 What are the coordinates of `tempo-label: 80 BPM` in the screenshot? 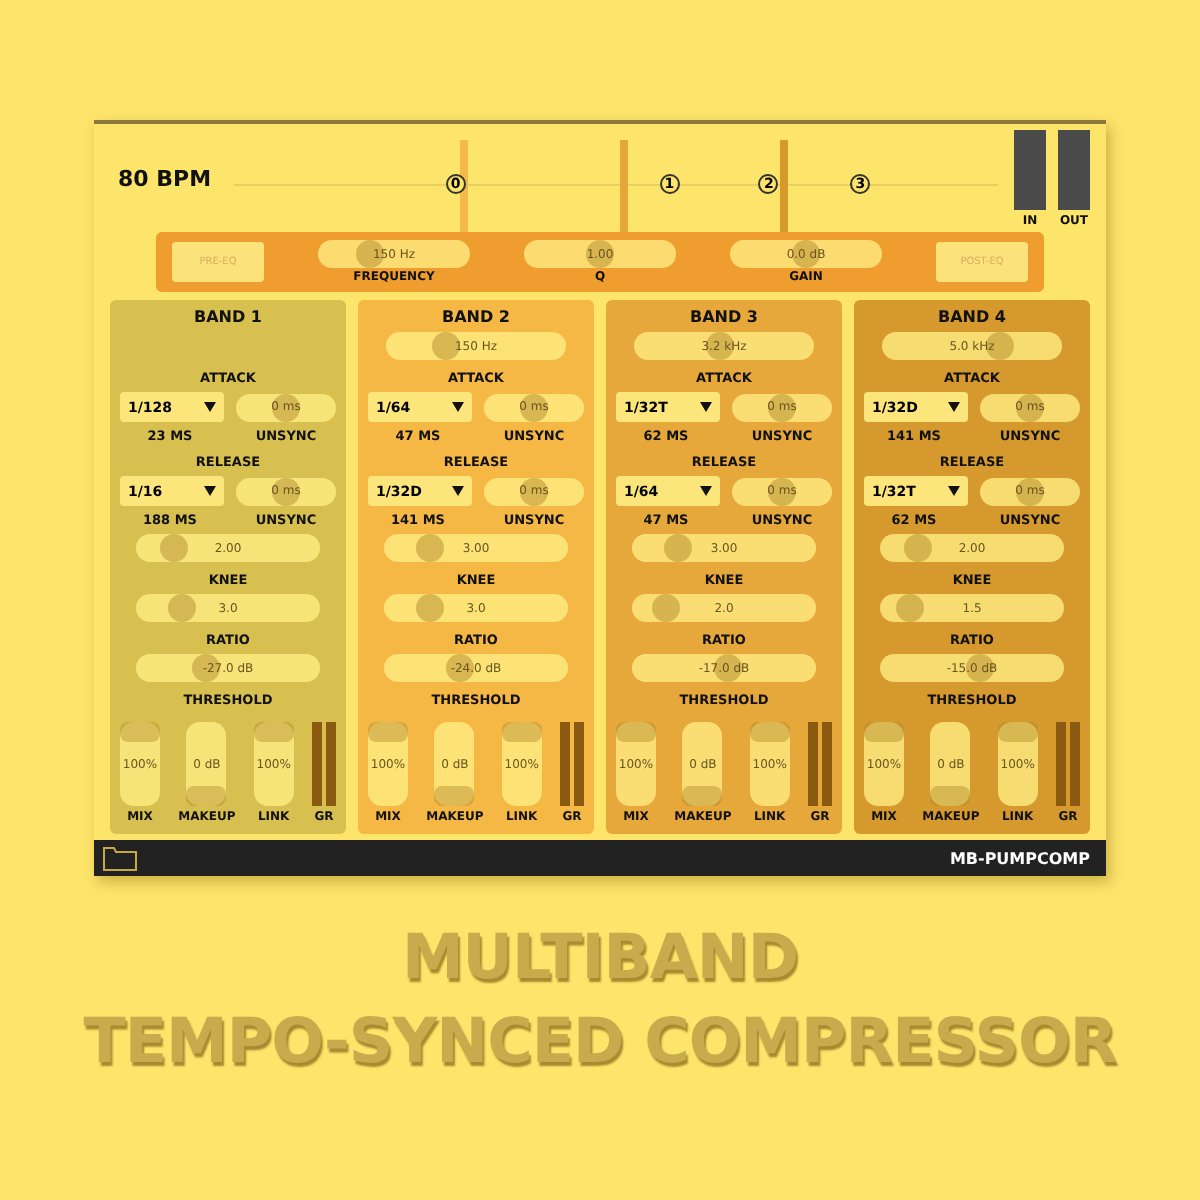 It's located at (166, 178).